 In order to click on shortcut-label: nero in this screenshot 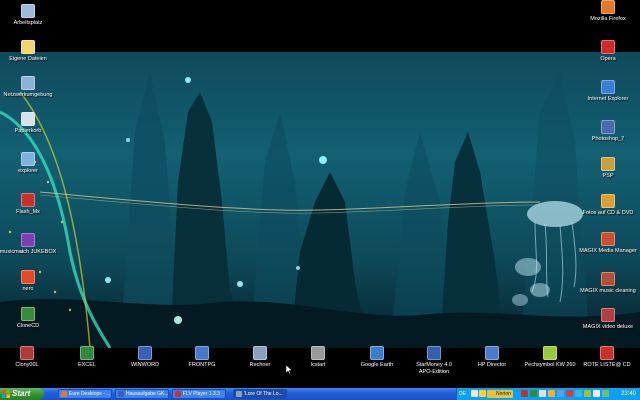, I will do `click(28, 289)`.